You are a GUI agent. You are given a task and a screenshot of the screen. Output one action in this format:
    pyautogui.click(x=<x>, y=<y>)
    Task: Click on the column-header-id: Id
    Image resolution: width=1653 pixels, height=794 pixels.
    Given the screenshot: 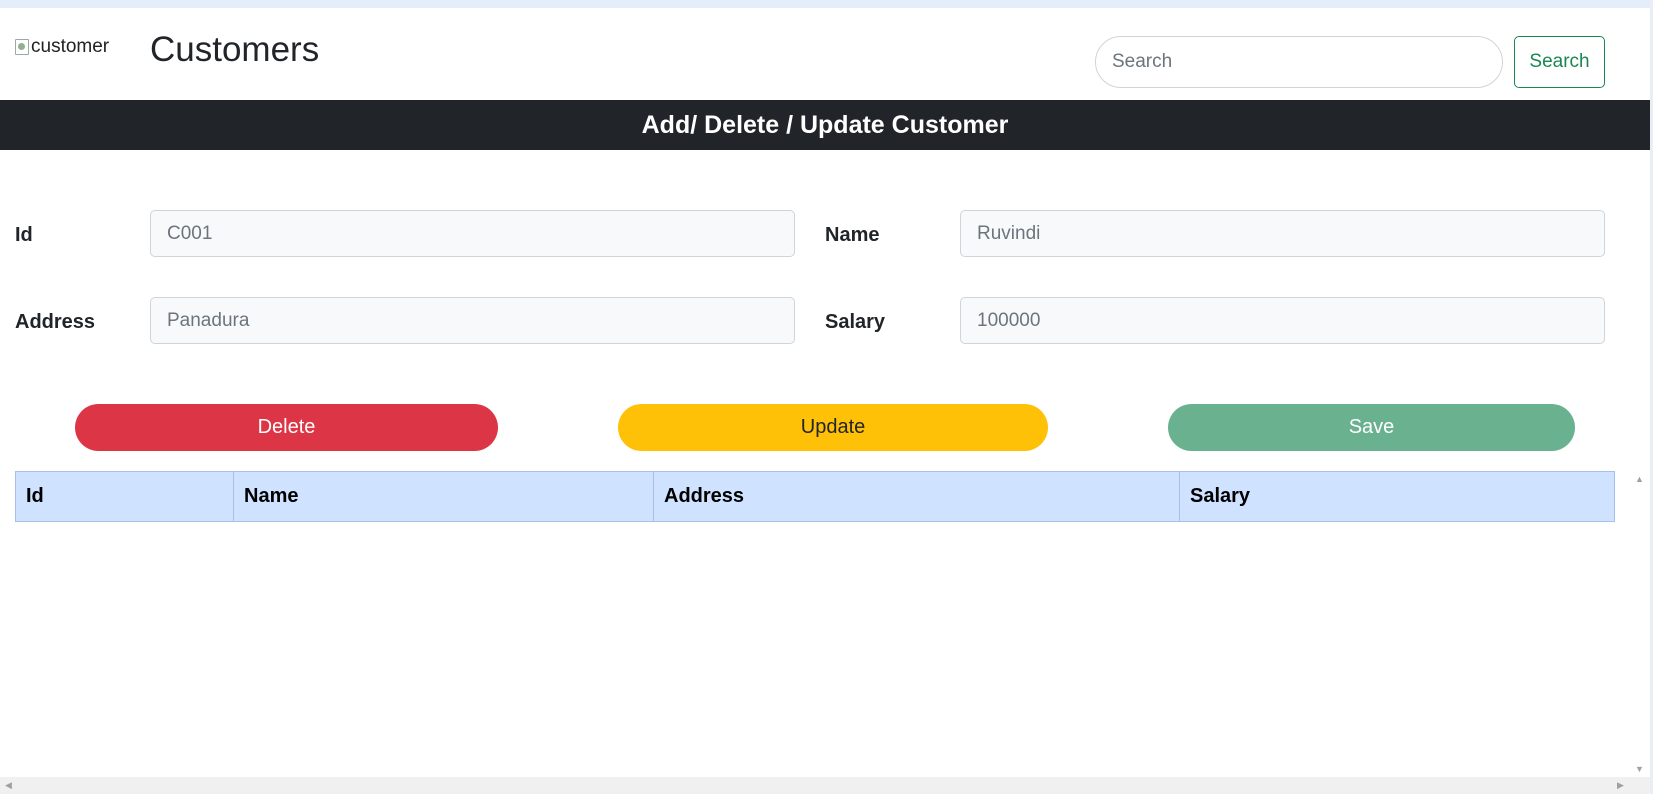 What is the action you would take?
    pyautogui.click(x=124, y=496)
    